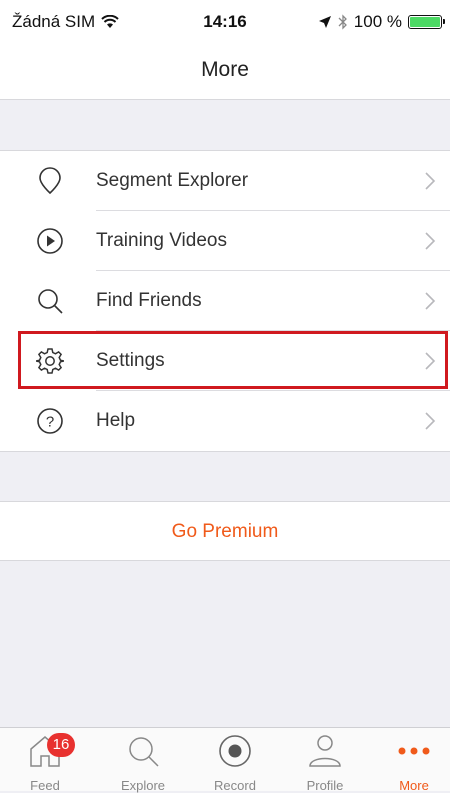 The image size is (450, 793). I want to click on tab-bar: 16 Feed Explore Record Profile More, so click(225, 760).